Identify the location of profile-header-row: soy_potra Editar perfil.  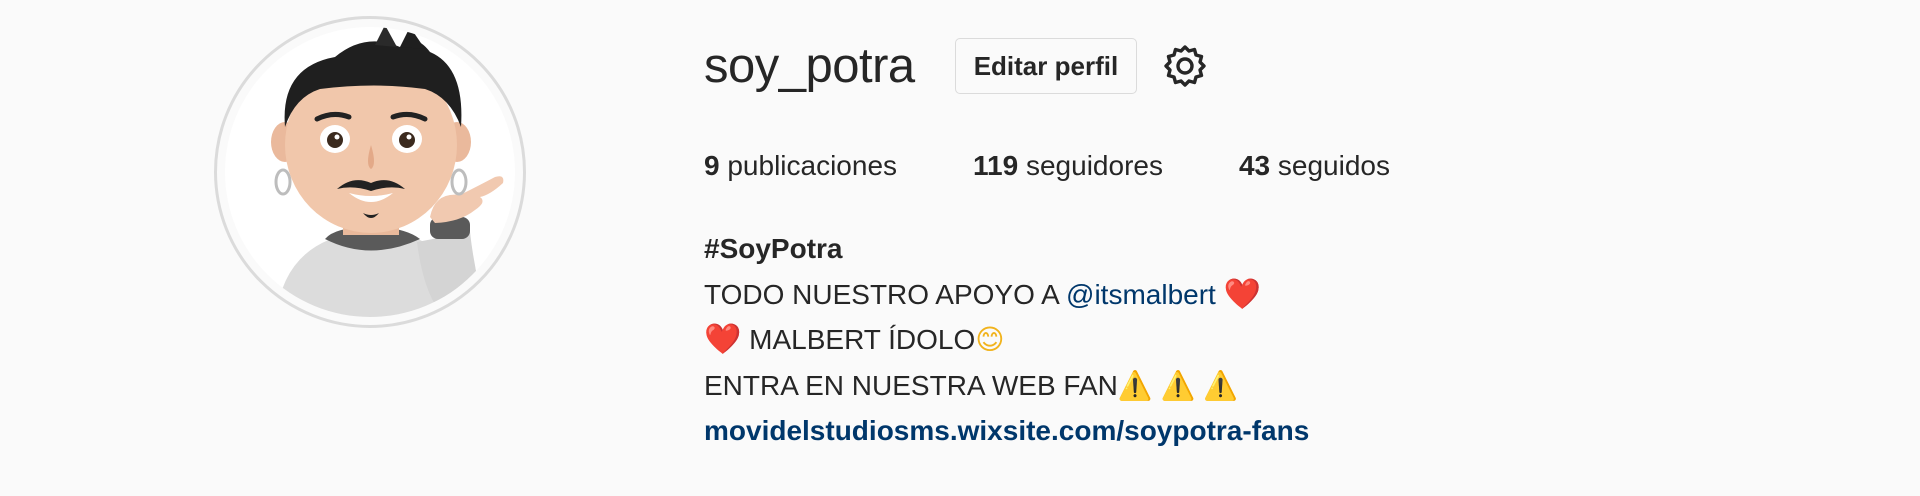
(1254, 66).